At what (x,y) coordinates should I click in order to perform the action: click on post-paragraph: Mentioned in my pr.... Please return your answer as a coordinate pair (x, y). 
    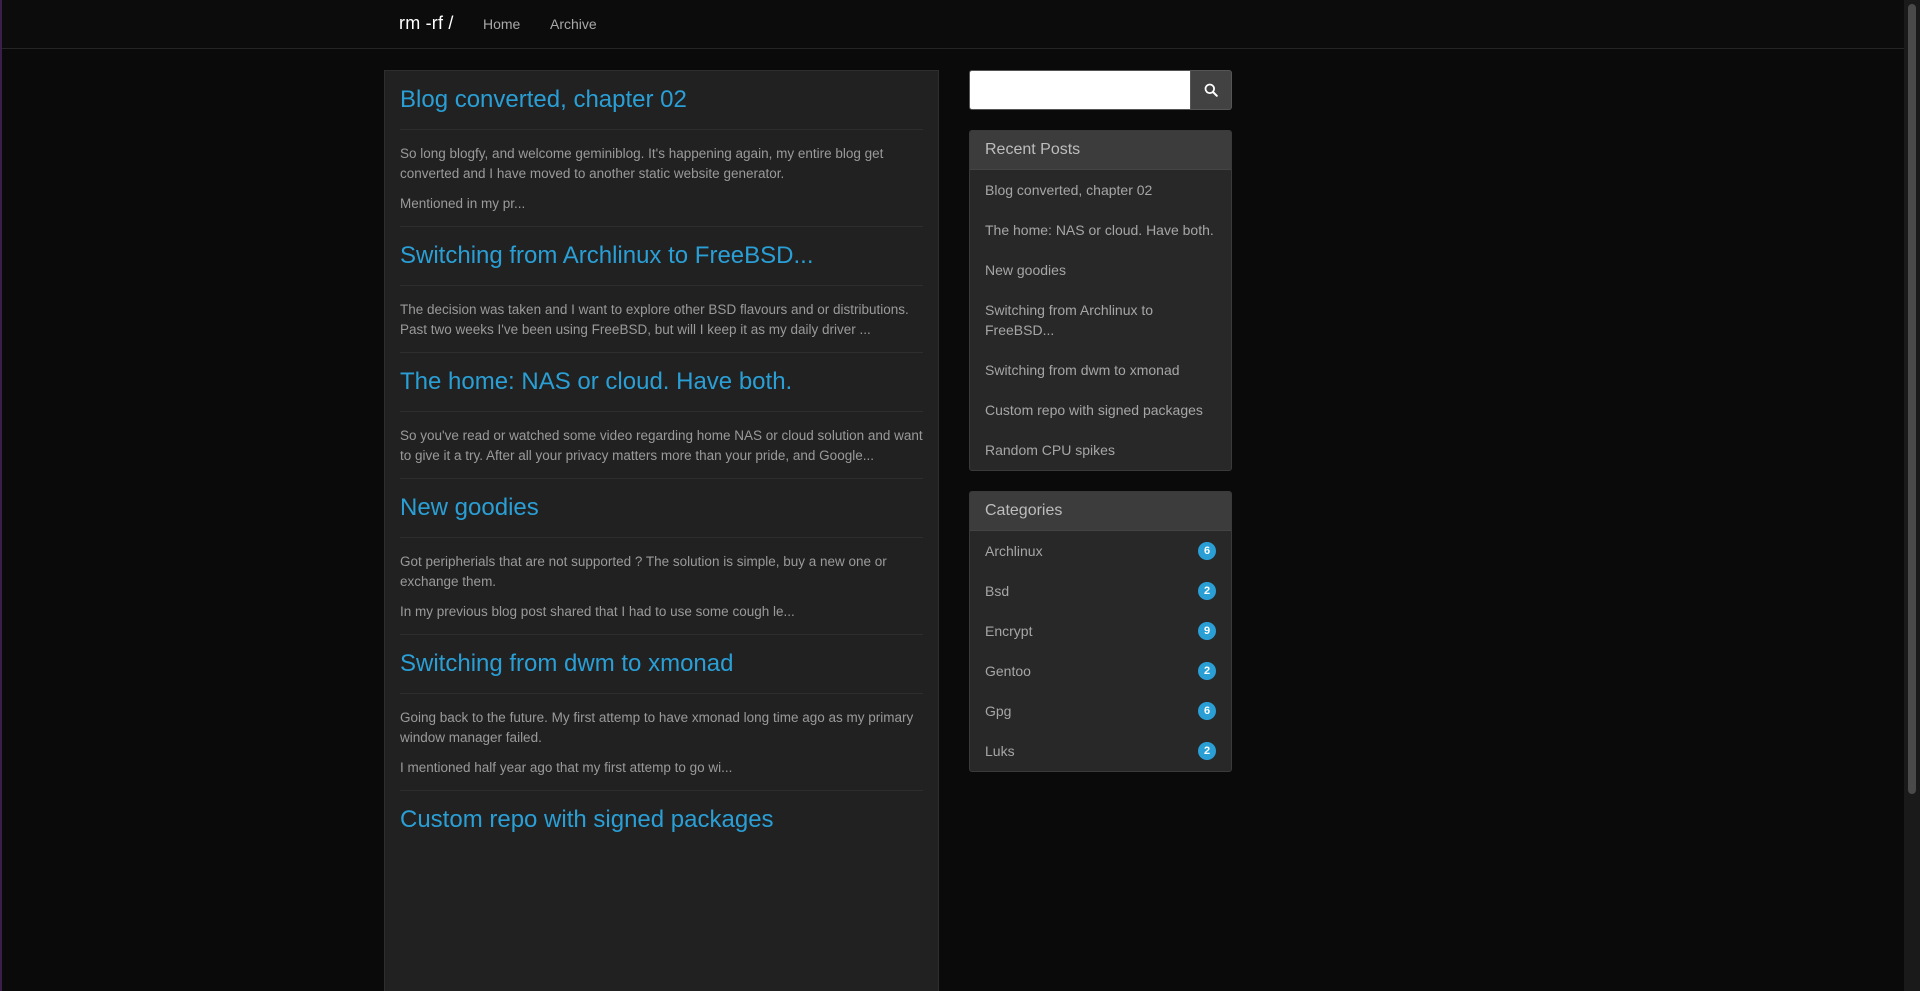
    Looking at the image, I should click on (463, 203).